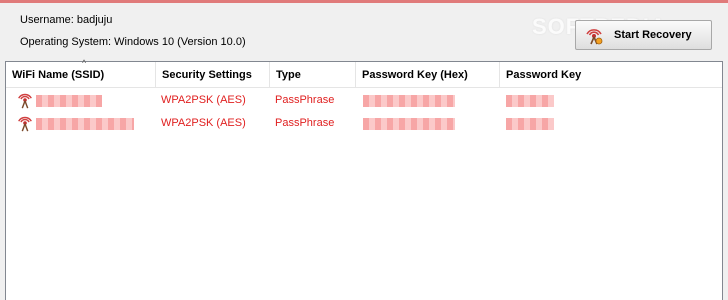 The image size is (728, 300). What do you see at coordinates (594, 37) in the screenshot?
I see `wifi-recovery-icon` at bounding box center [594, 37].